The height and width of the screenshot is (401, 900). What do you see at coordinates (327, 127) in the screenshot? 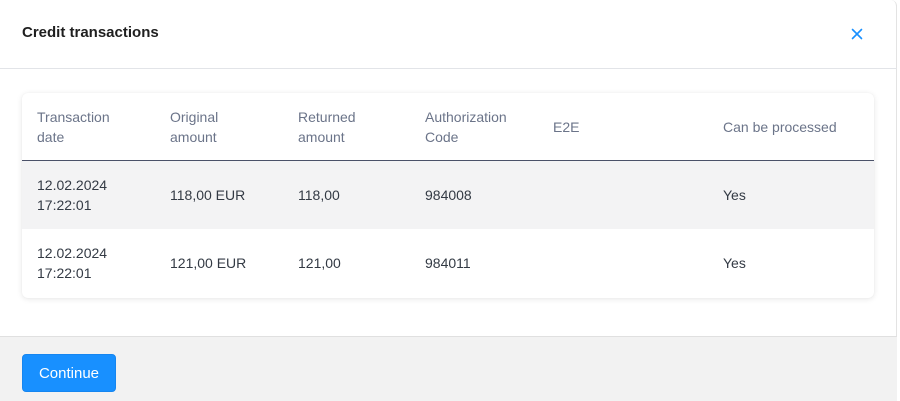
I see `column-header-returned-amount: Returned amount` at bounding box center [327, 127].